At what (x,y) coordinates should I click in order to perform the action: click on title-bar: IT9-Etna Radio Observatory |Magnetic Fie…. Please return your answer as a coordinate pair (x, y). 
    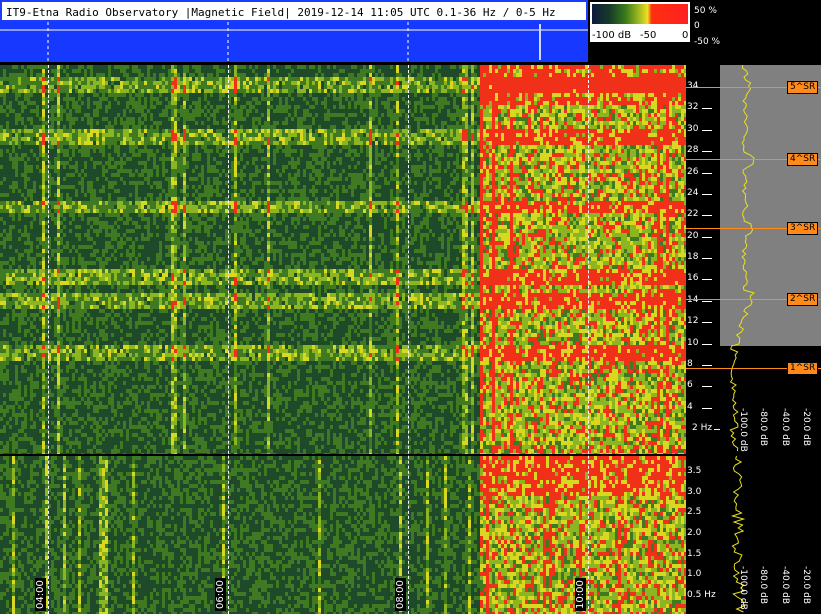
    Looking at the image, I should click on (294, 11).